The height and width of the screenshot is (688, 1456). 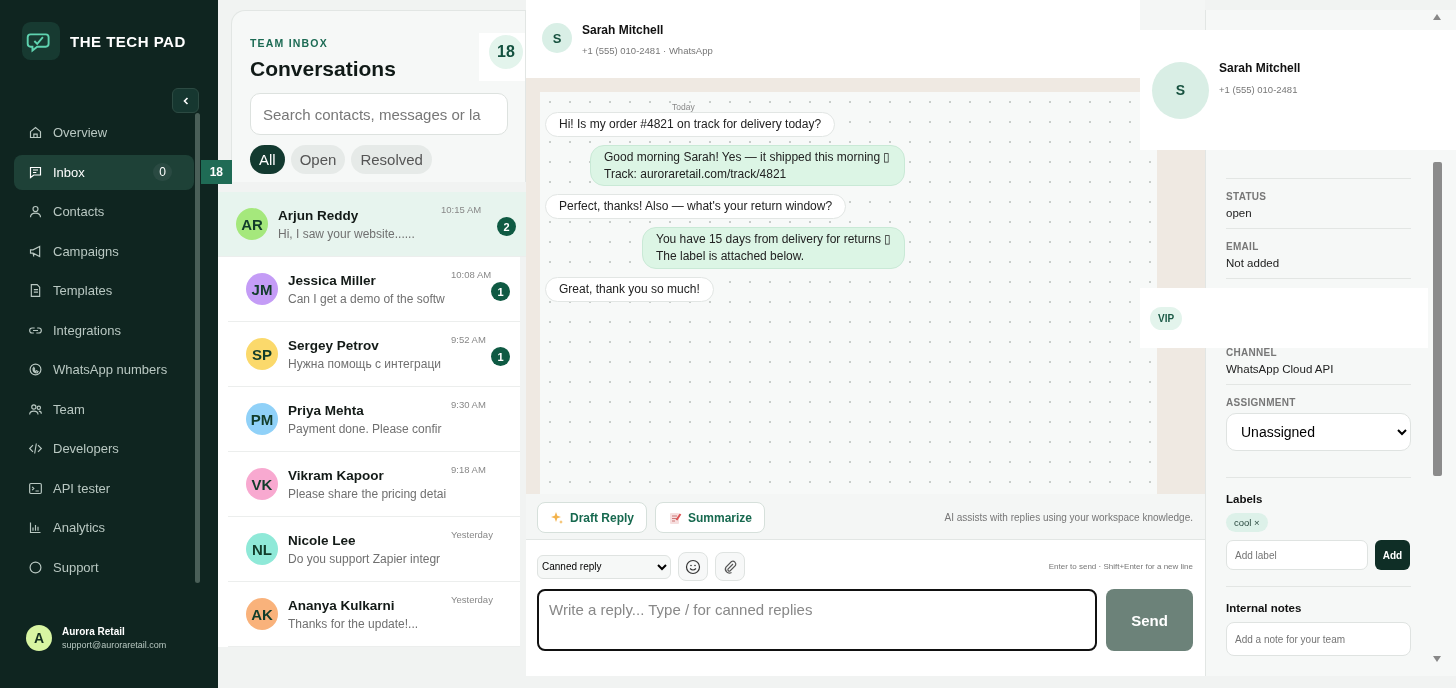 I want to click on tag-chip: VIP, so click(x=1166, y=318).